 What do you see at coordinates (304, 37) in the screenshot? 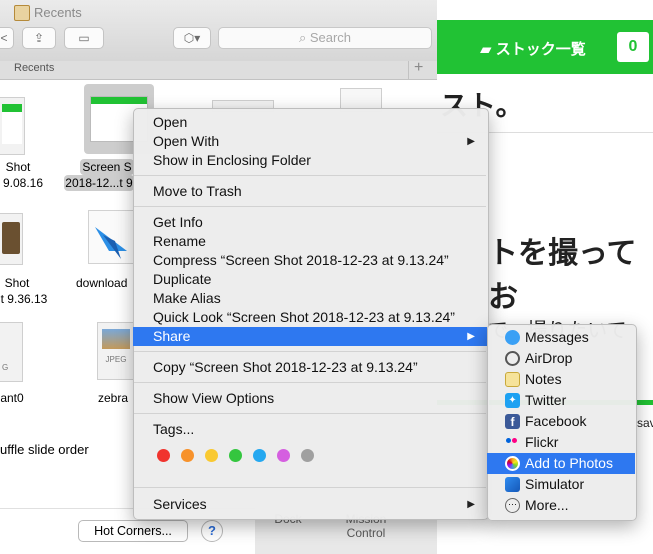
I see `search-icon: ⌕` at bounding box center [304, 37].